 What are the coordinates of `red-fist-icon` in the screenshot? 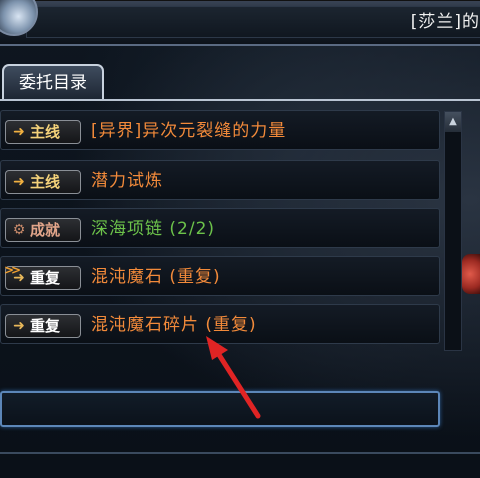 It's located at (471, 274).